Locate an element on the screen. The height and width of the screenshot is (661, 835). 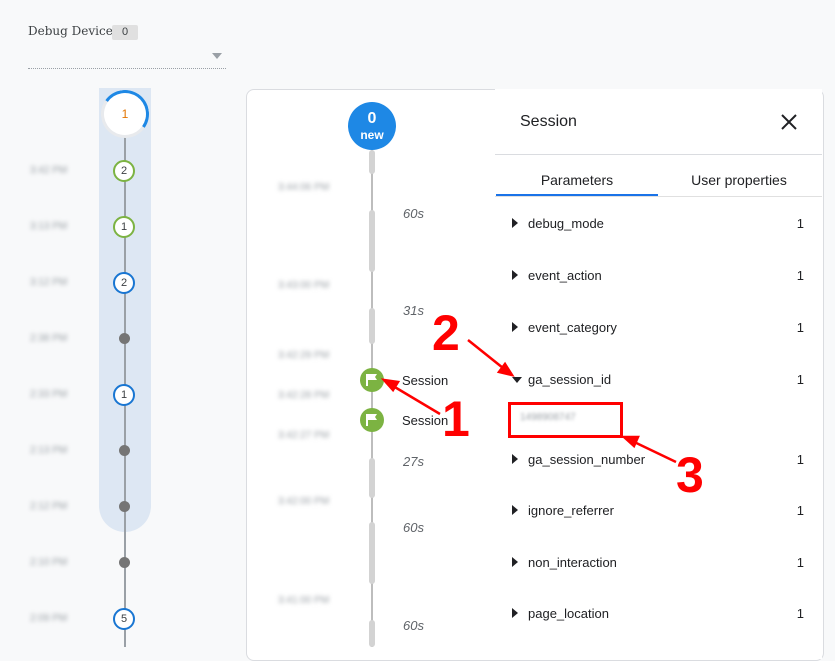
second-time: 3:41:00 PM is located at coordinates (304, 600).